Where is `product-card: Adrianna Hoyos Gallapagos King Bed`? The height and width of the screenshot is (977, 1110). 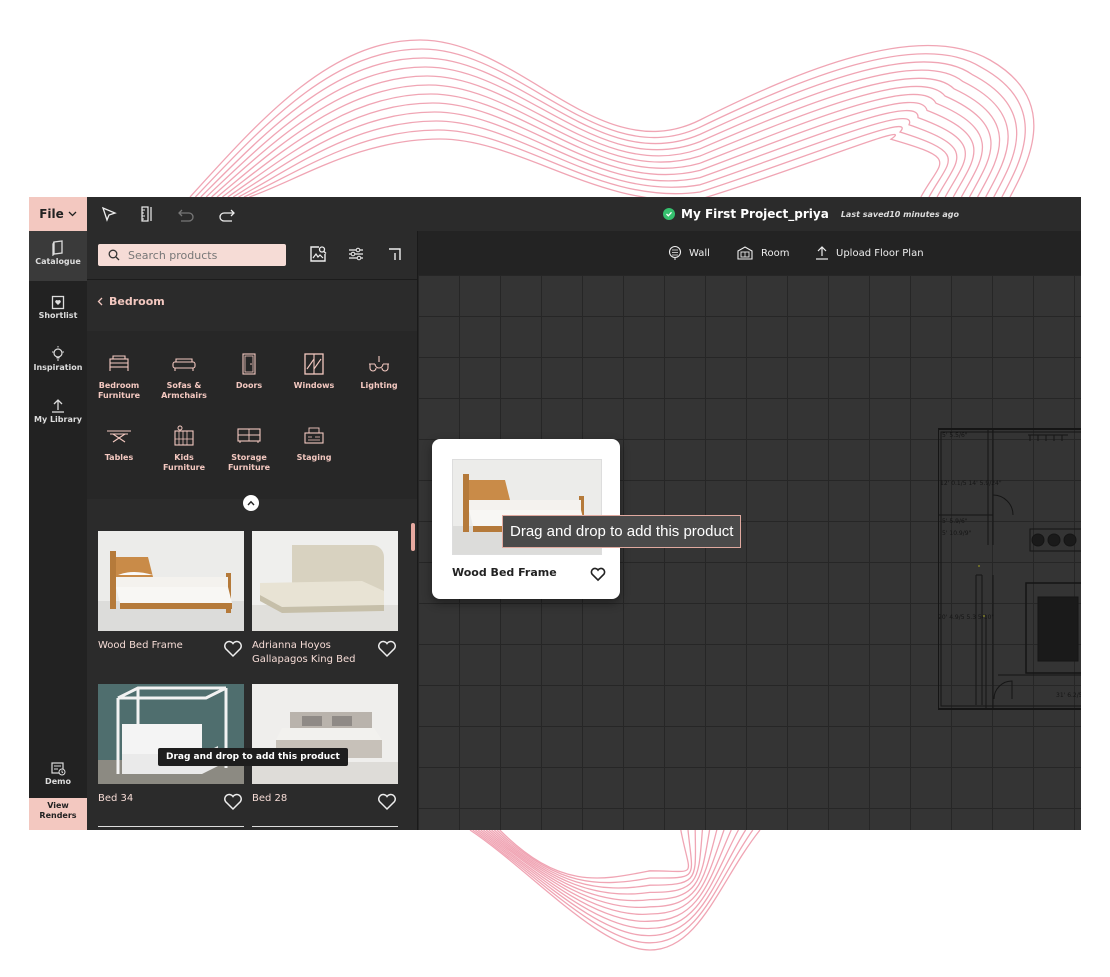 product-card: Adrianna Hoyos Gallapagos King Bed is located at coordinates (325, 598).